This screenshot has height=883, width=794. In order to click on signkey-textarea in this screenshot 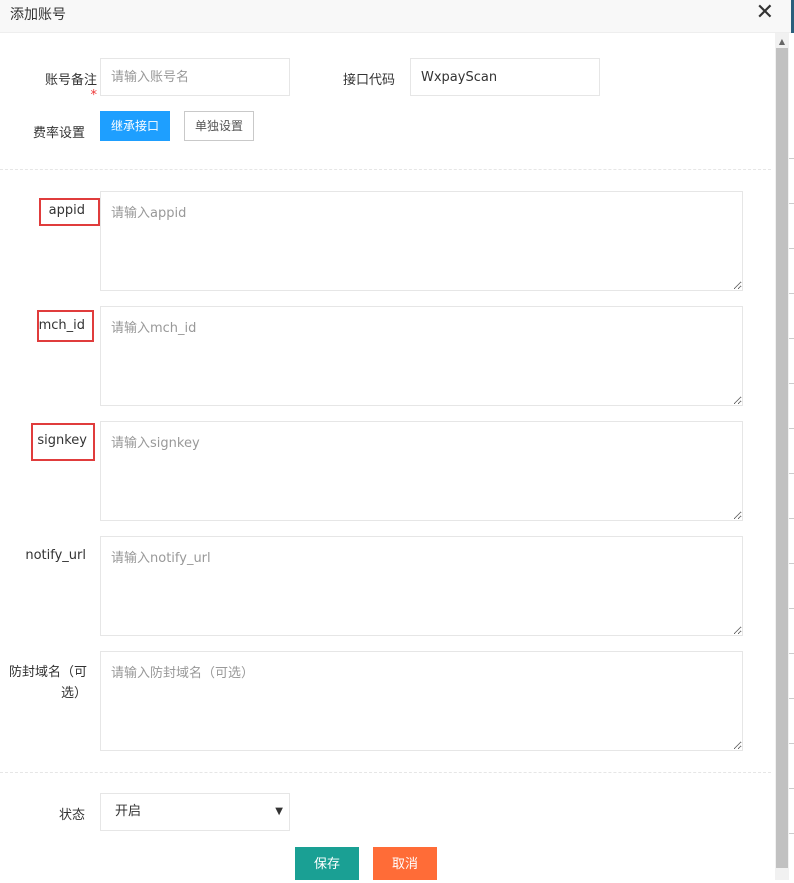, I will do `click(421, 471)`.